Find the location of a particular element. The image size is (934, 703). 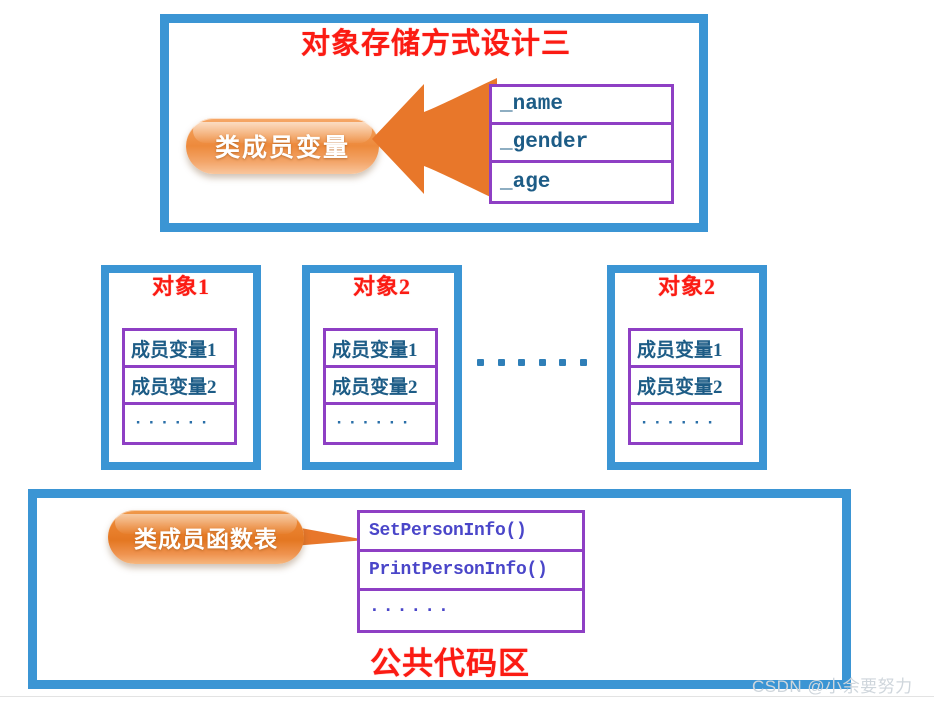

table-row: _name is located at coordinates (581, 106).